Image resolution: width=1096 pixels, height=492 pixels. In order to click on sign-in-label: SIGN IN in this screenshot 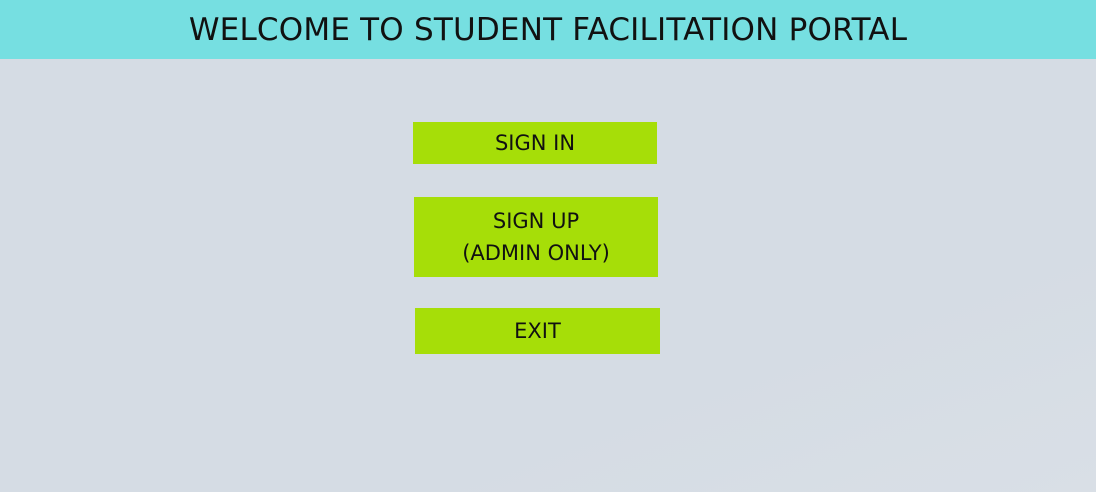, I will do `click(535, 143)`.